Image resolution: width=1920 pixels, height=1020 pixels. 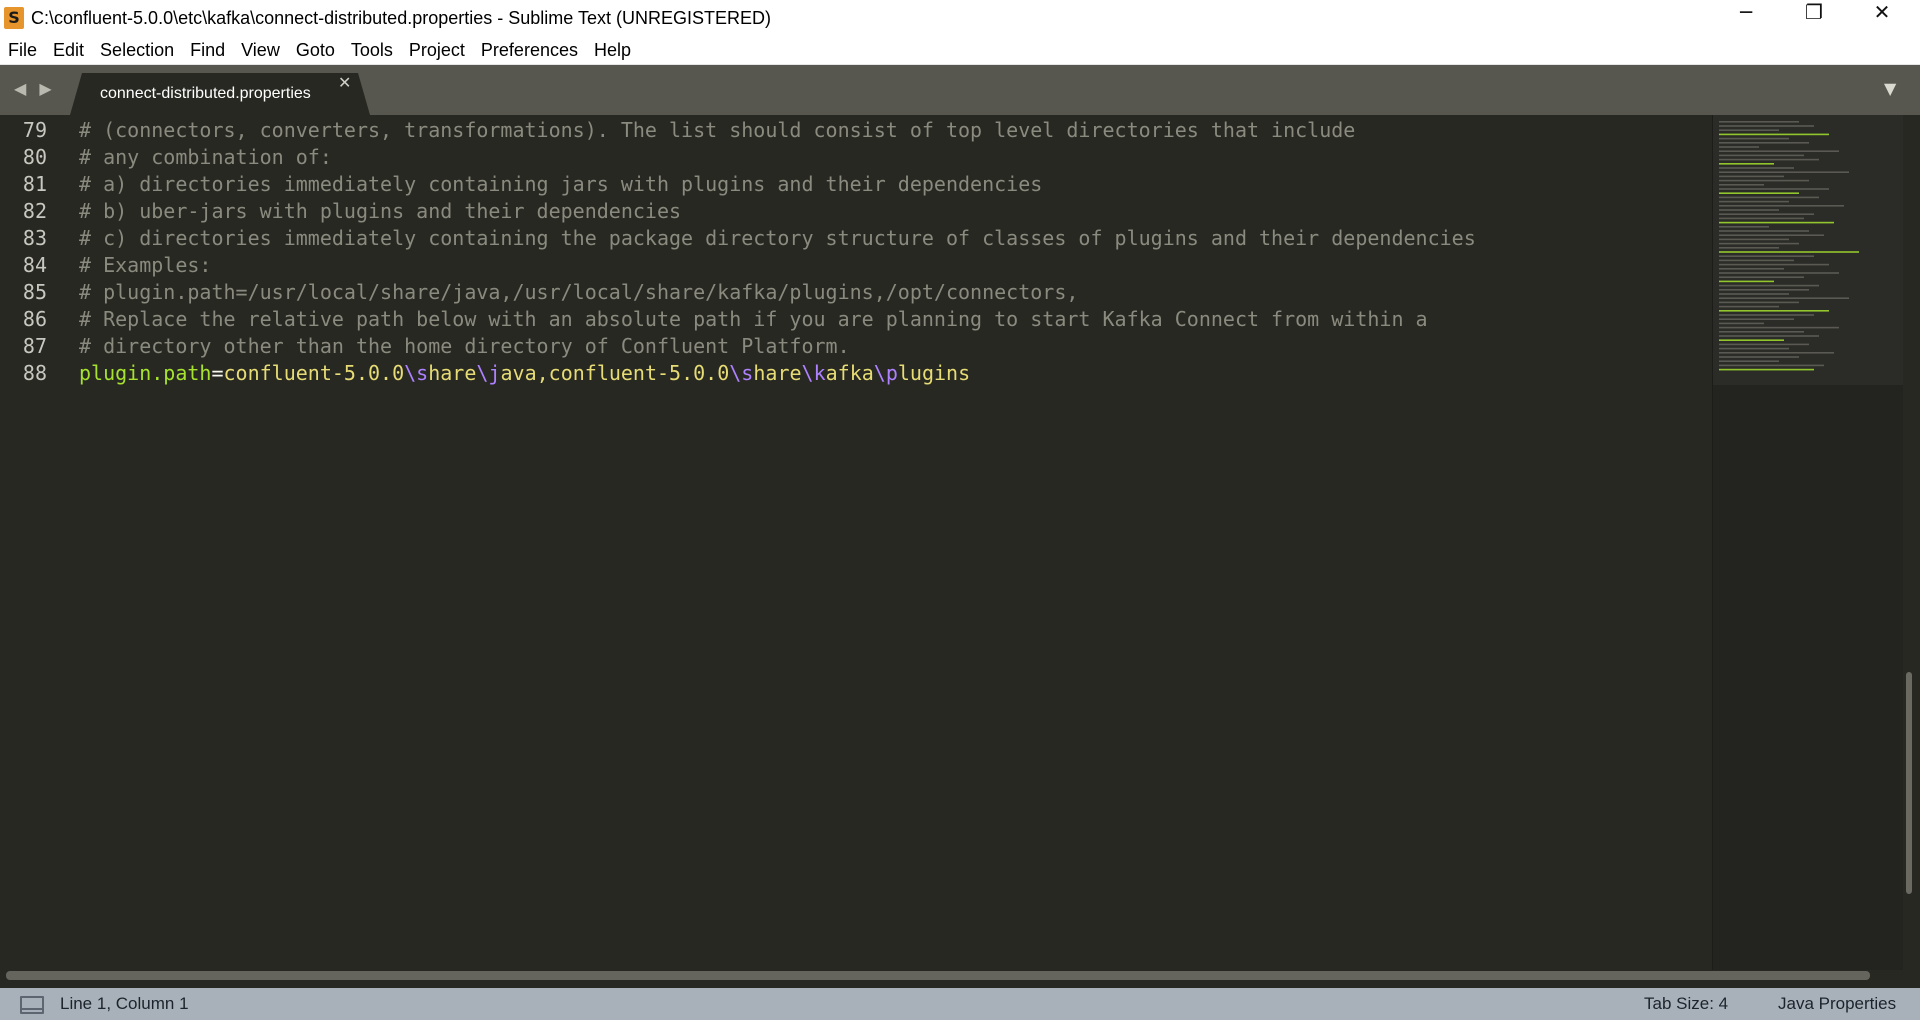 What do you see at coordinates (34, 346) in the screenshot?
I see `line-number: 87` at bounding box center [34, 346].